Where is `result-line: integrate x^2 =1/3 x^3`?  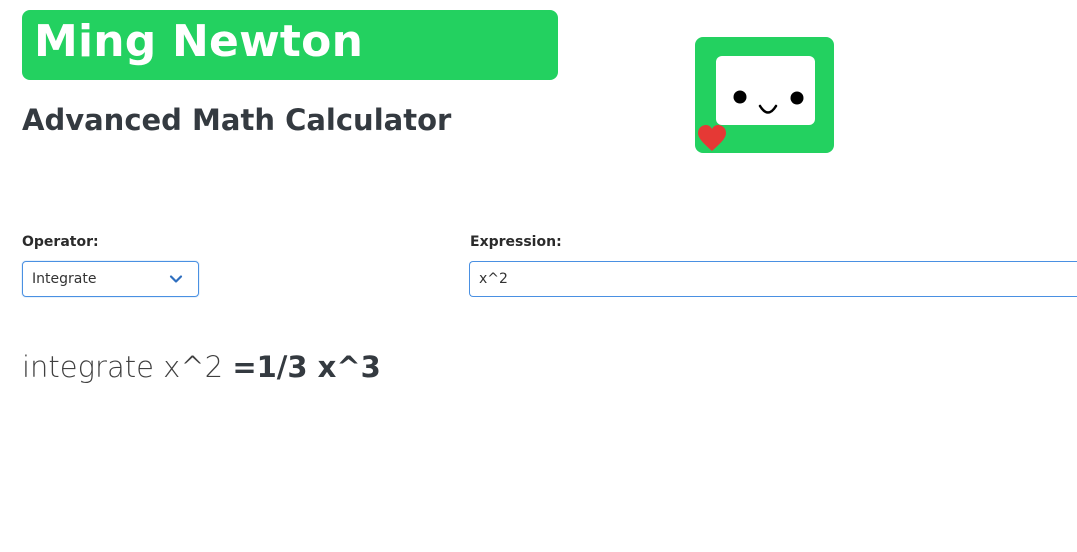
result-line: integrate x^2 =1/3 x^3 is located at coordinates (201, 367).